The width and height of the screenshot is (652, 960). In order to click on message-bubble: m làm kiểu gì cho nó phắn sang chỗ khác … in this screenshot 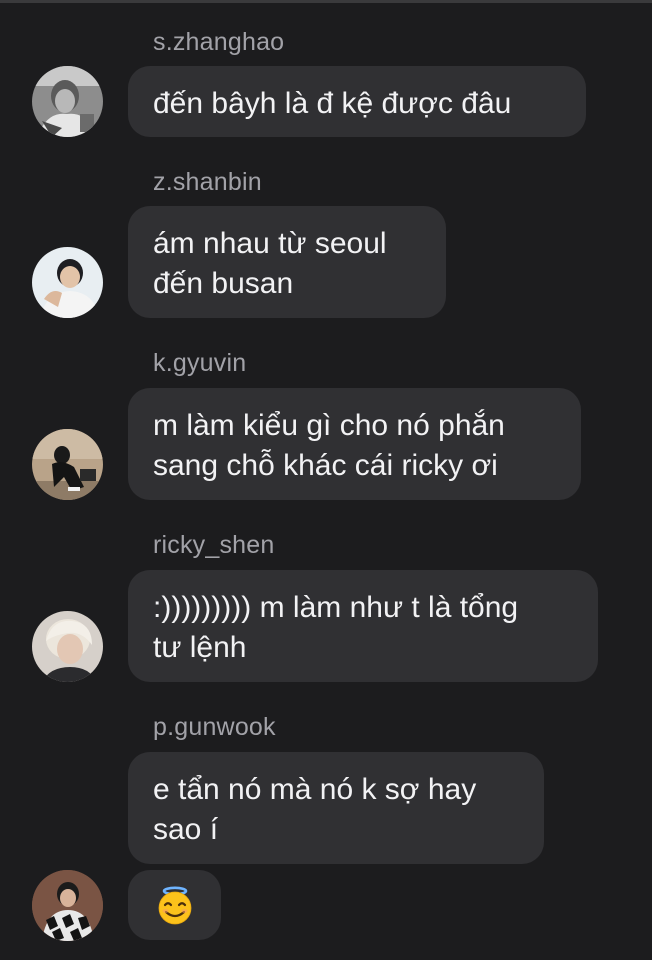, I will do `click(354, 444)`.